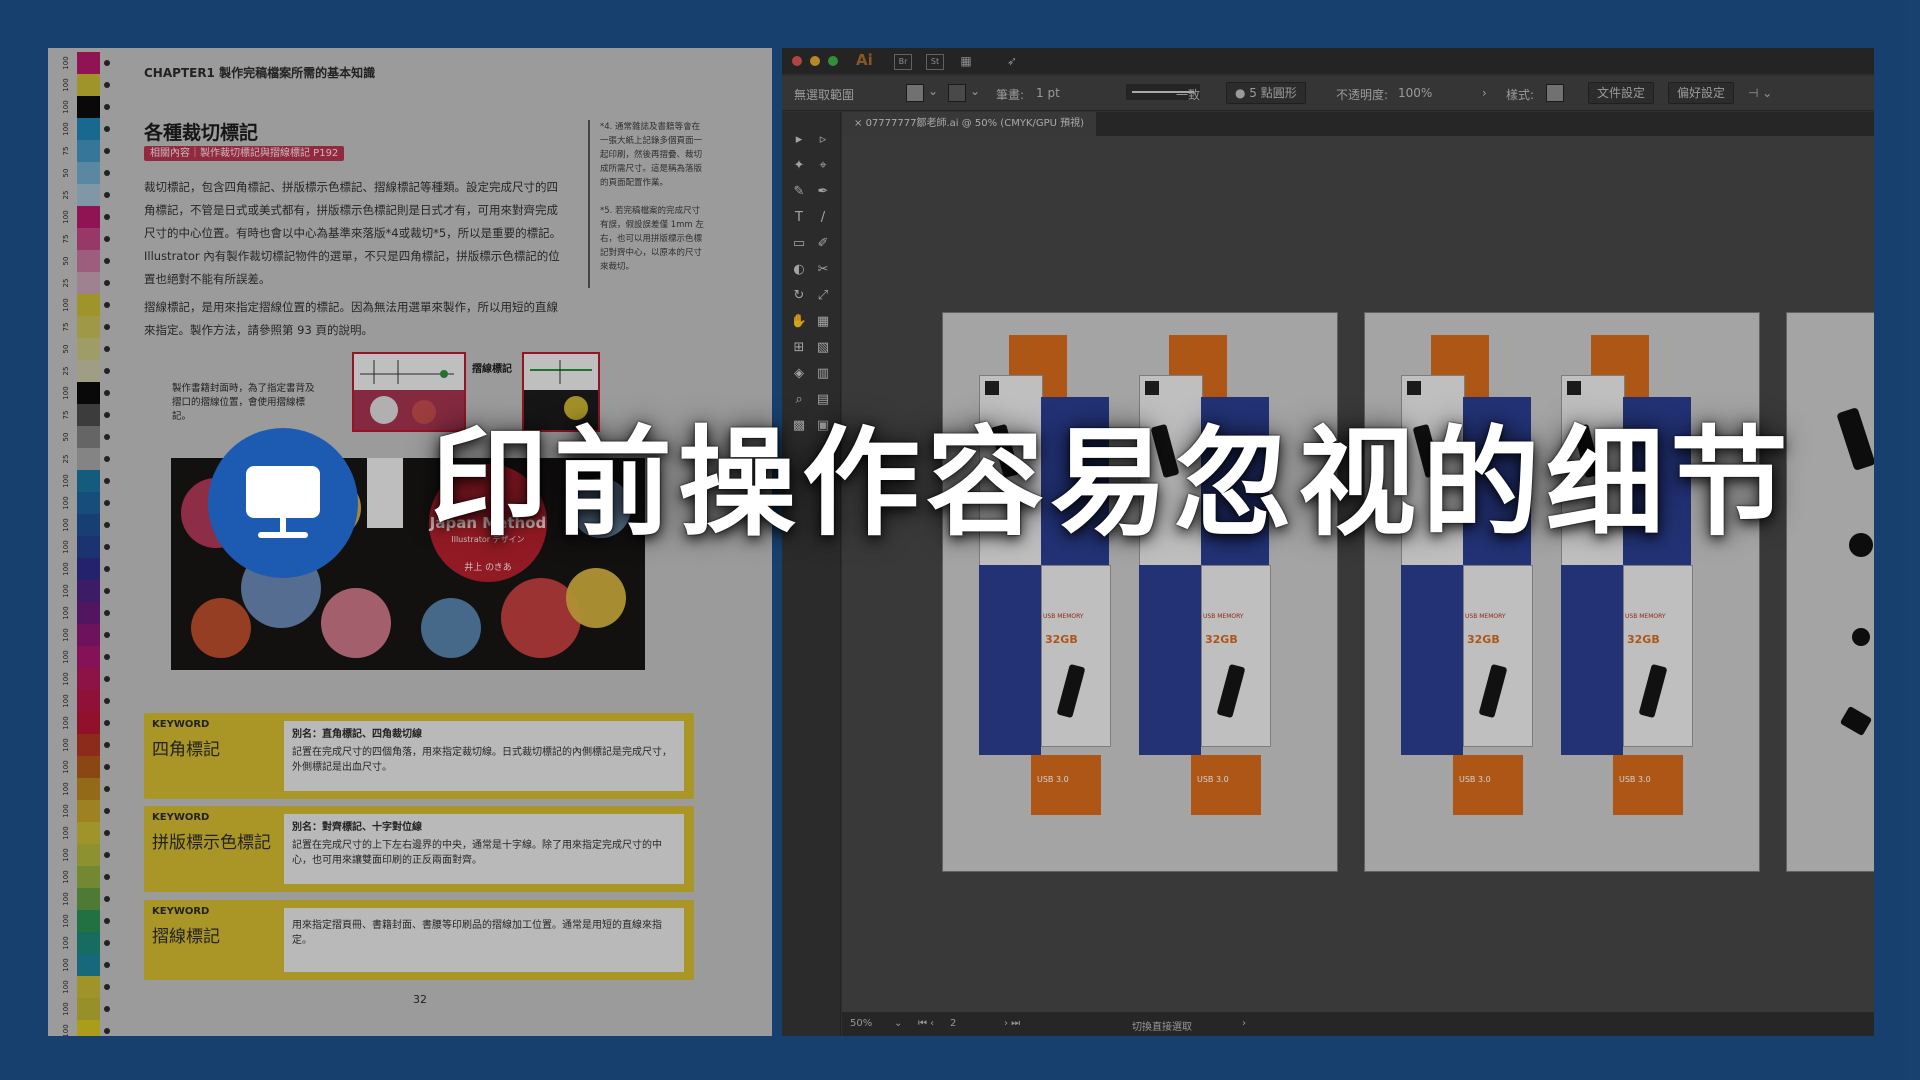 The image size is (1920, 1080). What do you see at coordinates (1415, 93) in the screenshot?
I see `opacity-value: 100%` at bounding box center [1415, 93].